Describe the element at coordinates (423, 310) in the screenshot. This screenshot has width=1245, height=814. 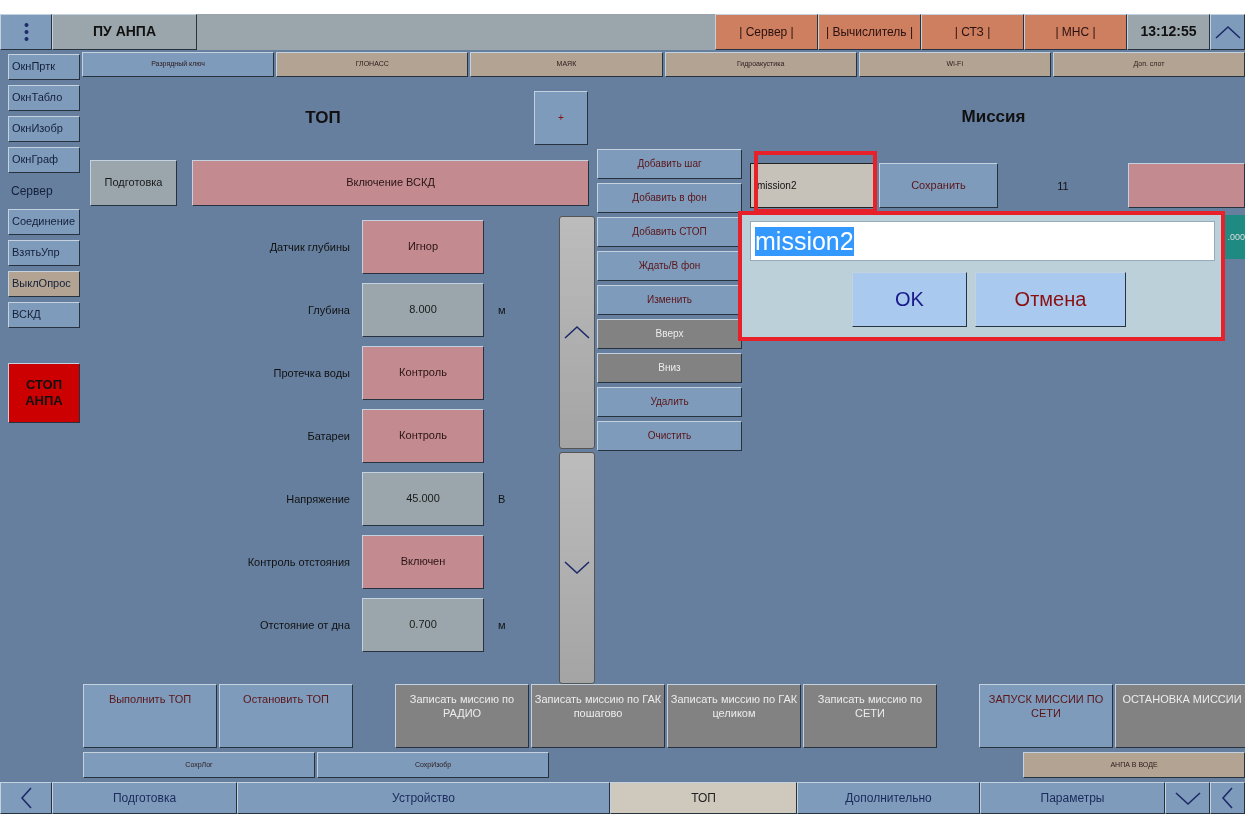
I see `value-field: 8.000` at that location.